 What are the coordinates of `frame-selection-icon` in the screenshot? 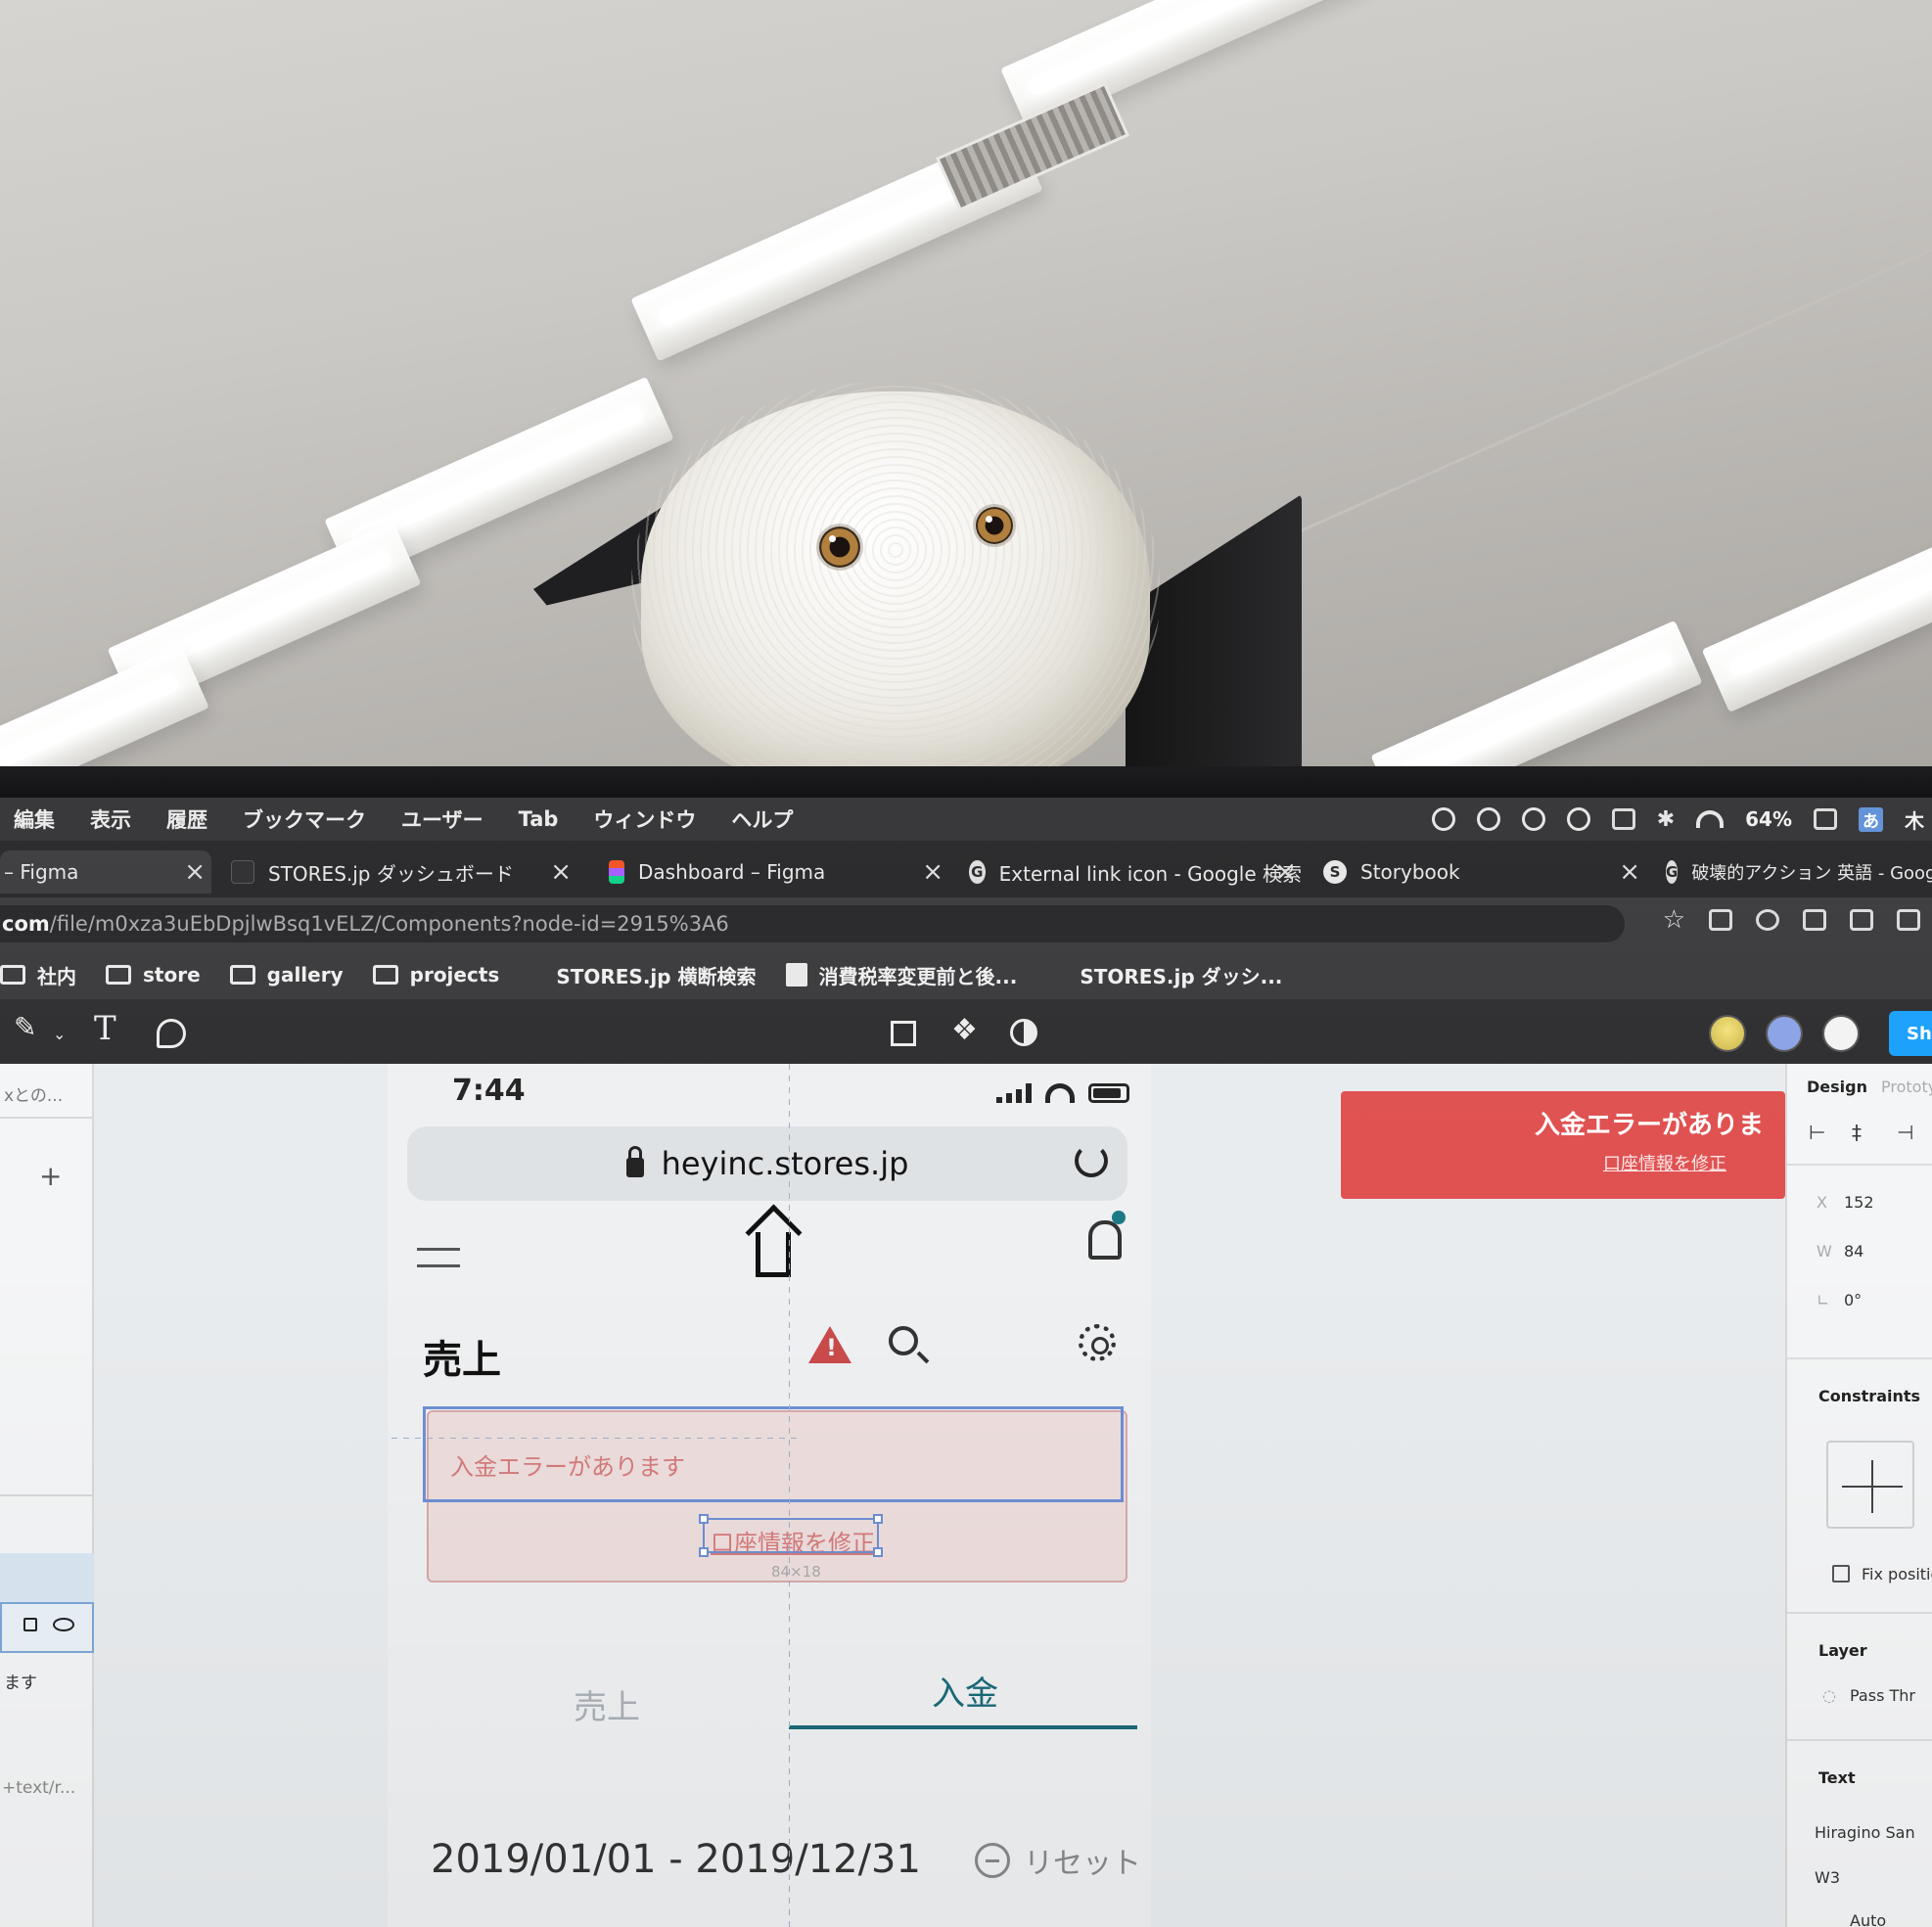 It's located at (903, 1034).